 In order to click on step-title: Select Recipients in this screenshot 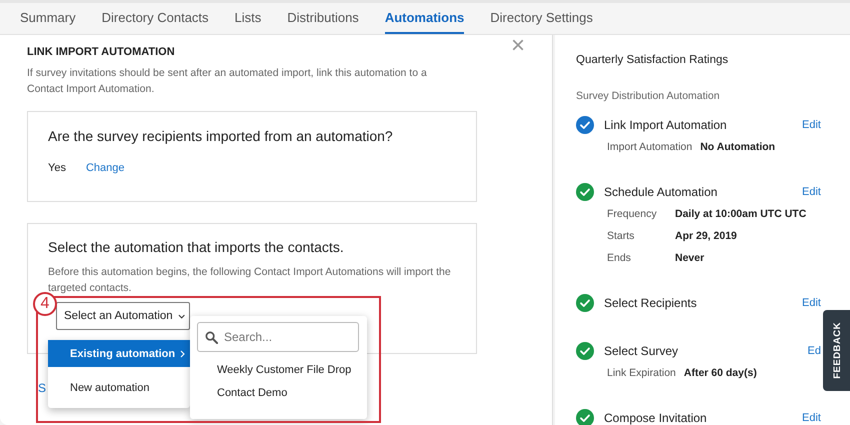, I will do `click(651, 303)`.